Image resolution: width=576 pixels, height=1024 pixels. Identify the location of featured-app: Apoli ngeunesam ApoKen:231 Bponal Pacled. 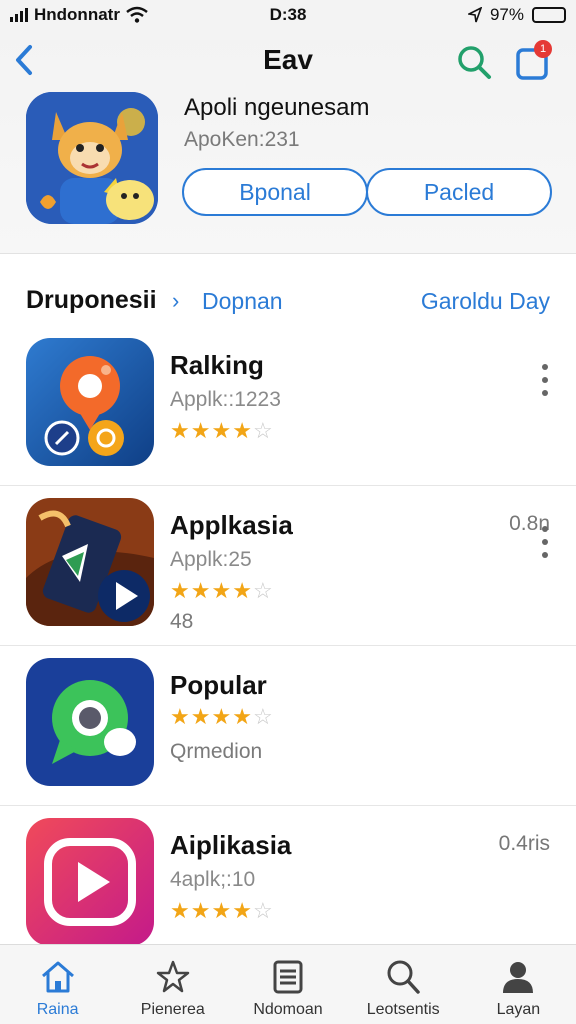
(288, 165).